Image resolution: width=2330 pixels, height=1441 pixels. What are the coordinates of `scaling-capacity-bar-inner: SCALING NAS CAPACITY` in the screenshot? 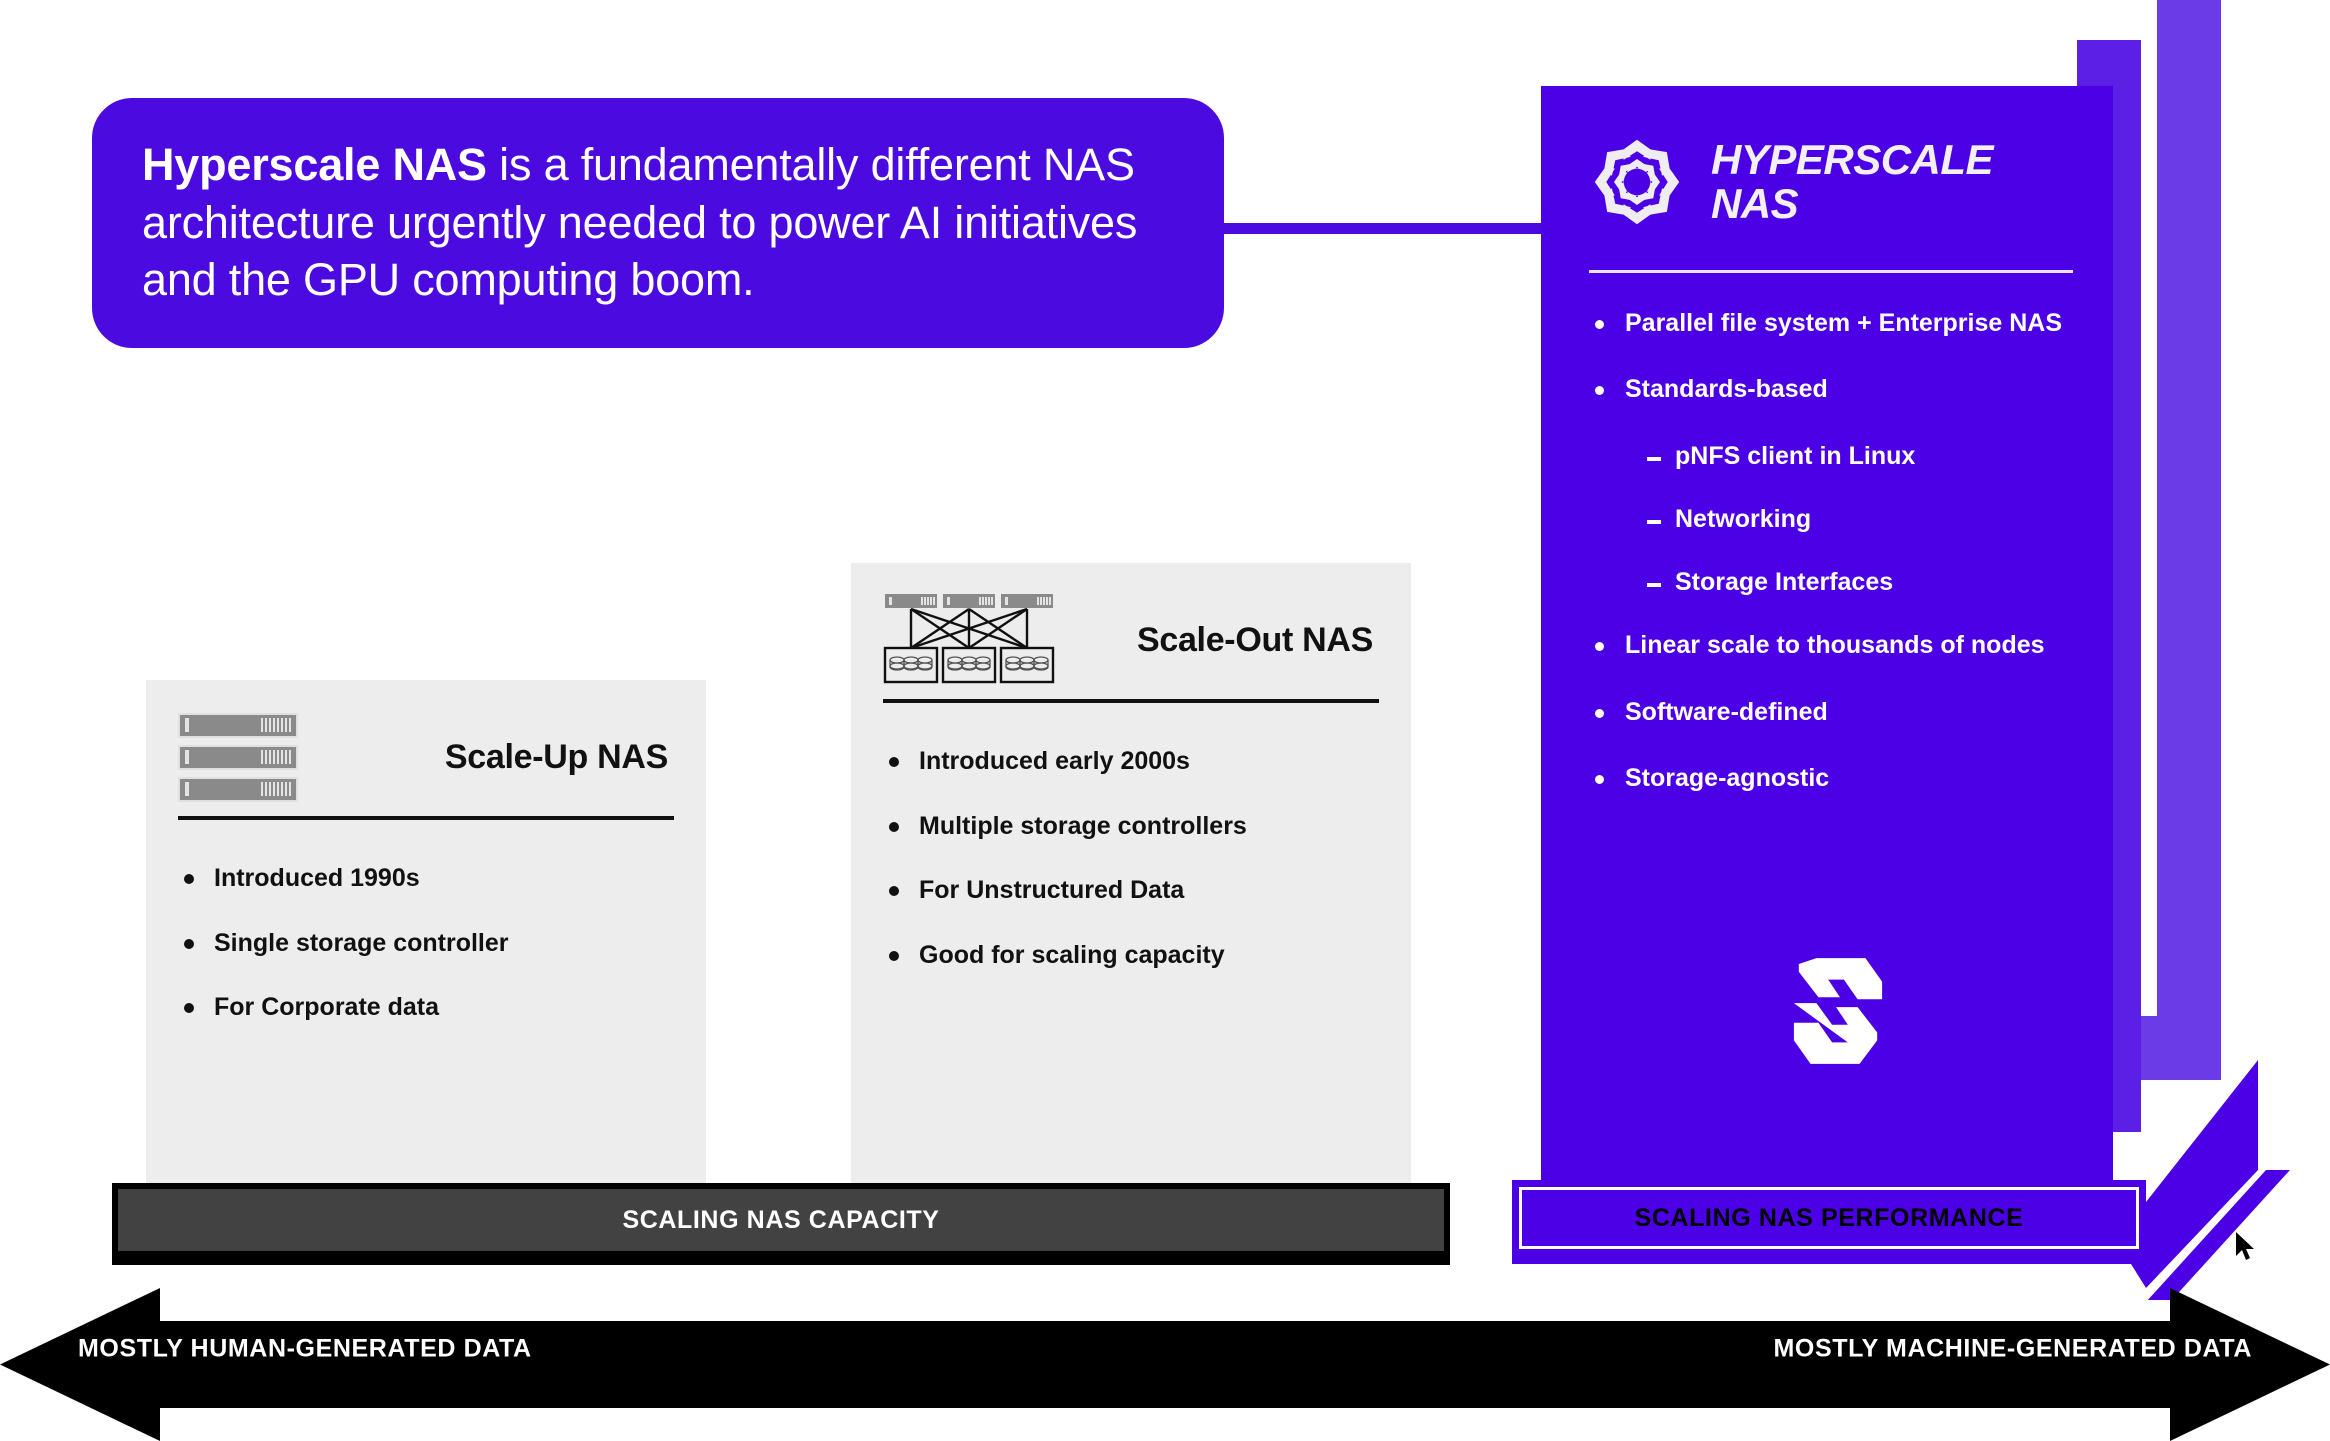 It's located at (781, 1220).